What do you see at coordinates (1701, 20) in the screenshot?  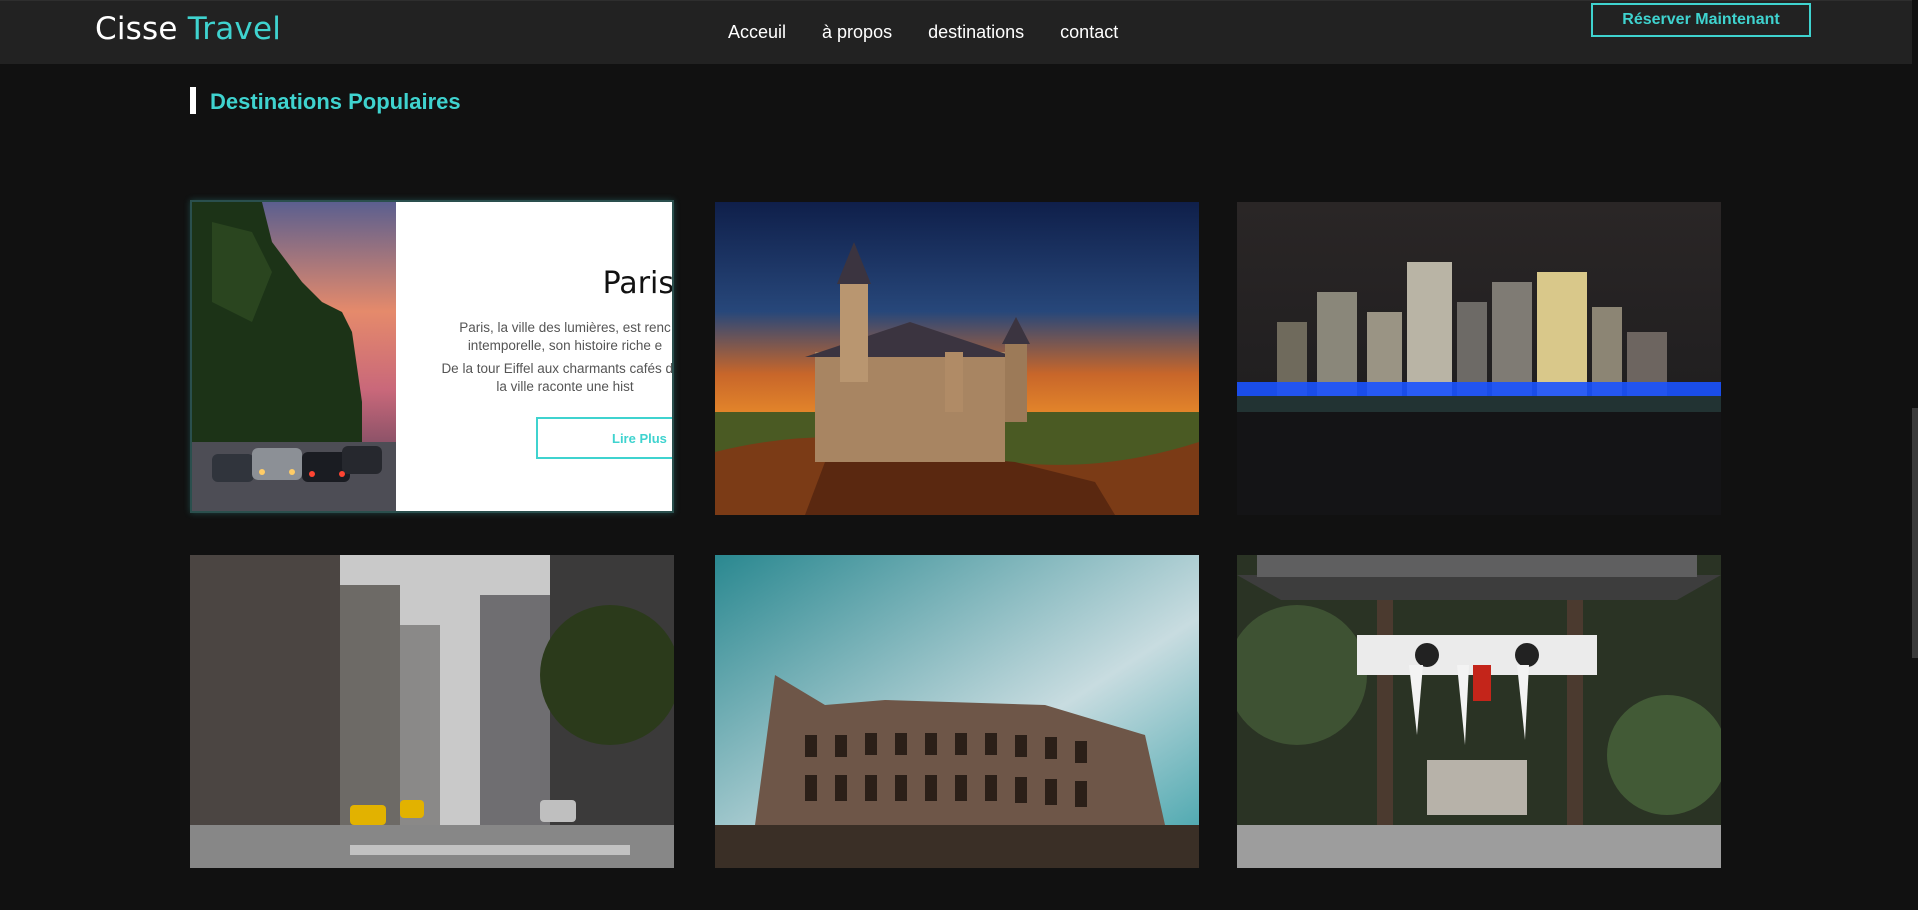 I see `book-now-button: Réserver Maintenant` at bounding box center [1701, 20].